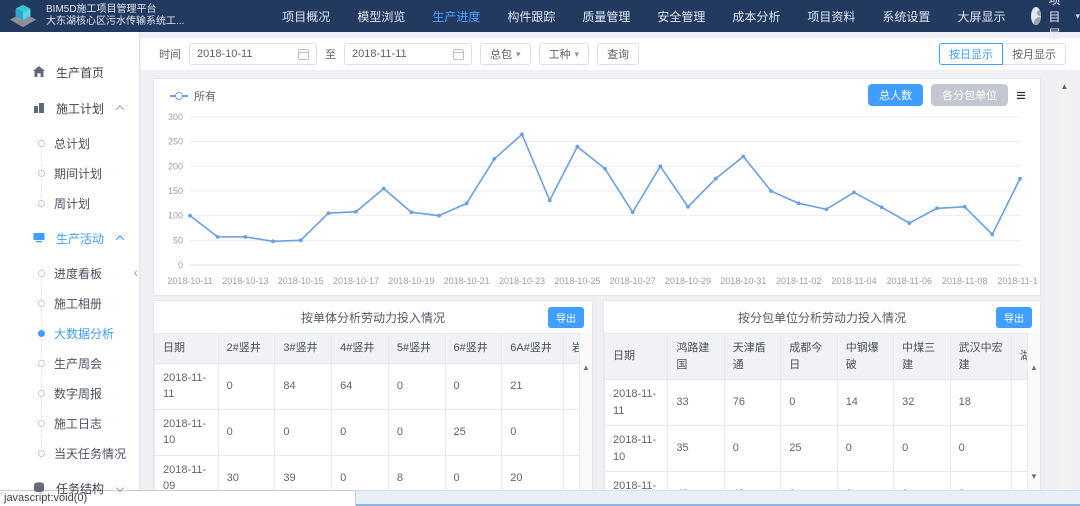 The height and width of the screenshot is (506, 1080). Describe the element at coordinates (301, 281) in the screenshot. I see `x-tick-label: 2018-10-15` at that location.